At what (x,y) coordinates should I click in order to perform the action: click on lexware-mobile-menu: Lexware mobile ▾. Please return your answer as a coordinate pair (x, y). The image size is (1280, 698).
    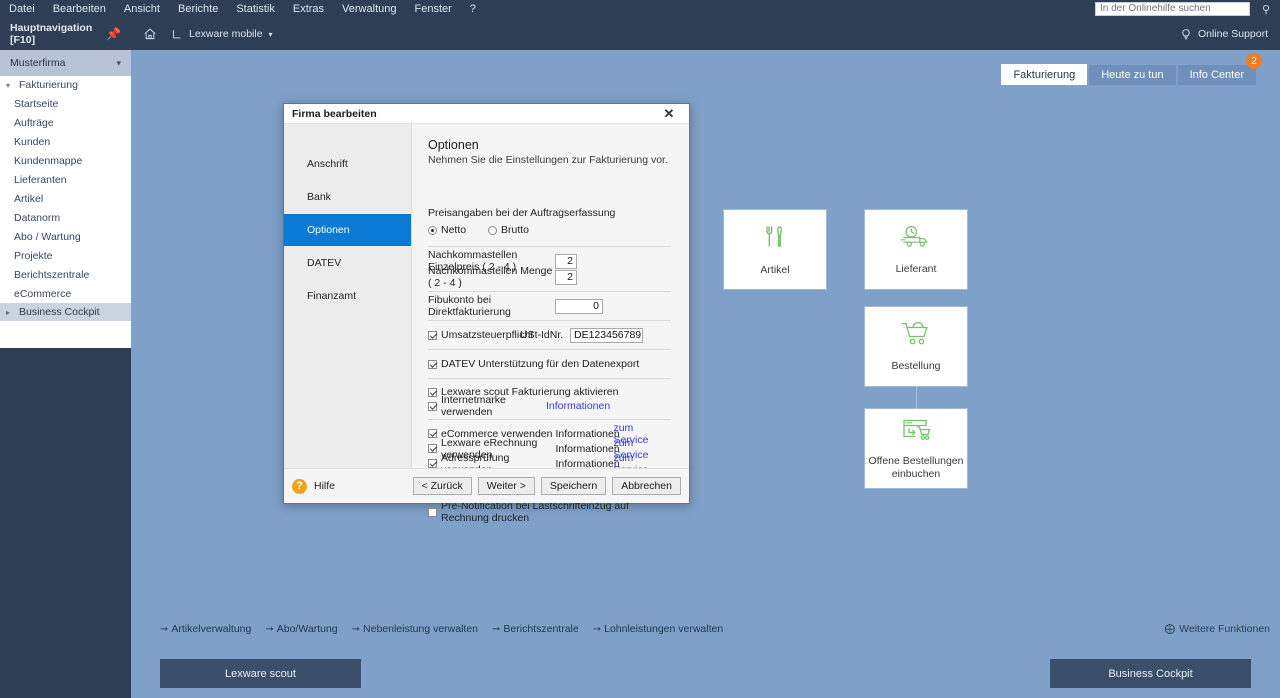
    Looking at the image, I should click on (222, 34).